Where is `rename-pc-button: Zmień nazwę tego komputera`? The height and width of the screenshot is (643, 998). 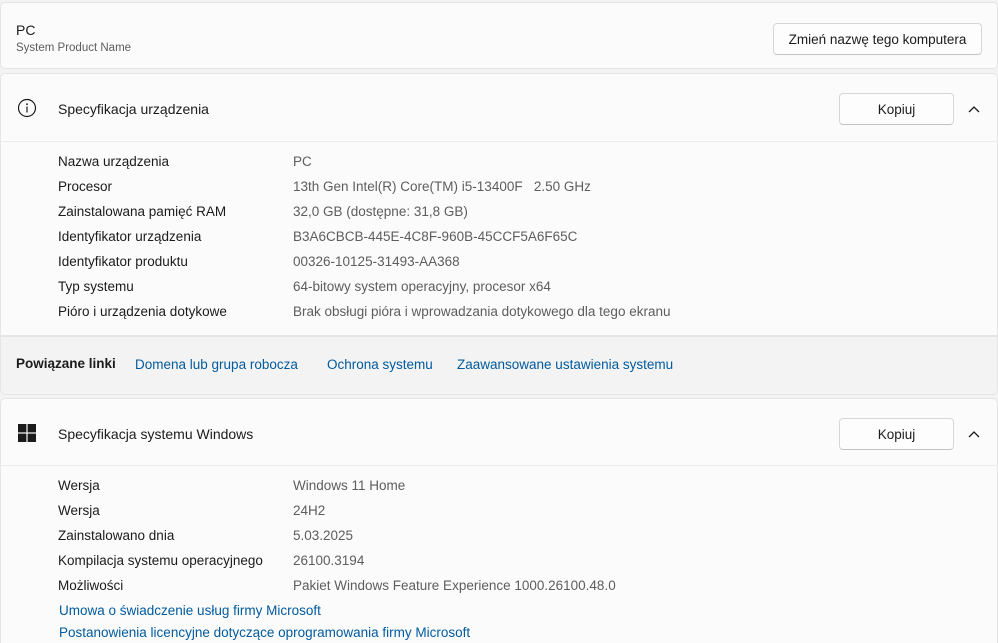
rename-pc-button: Zmień nazwę tego komputera is located at coordinates (877, 39).